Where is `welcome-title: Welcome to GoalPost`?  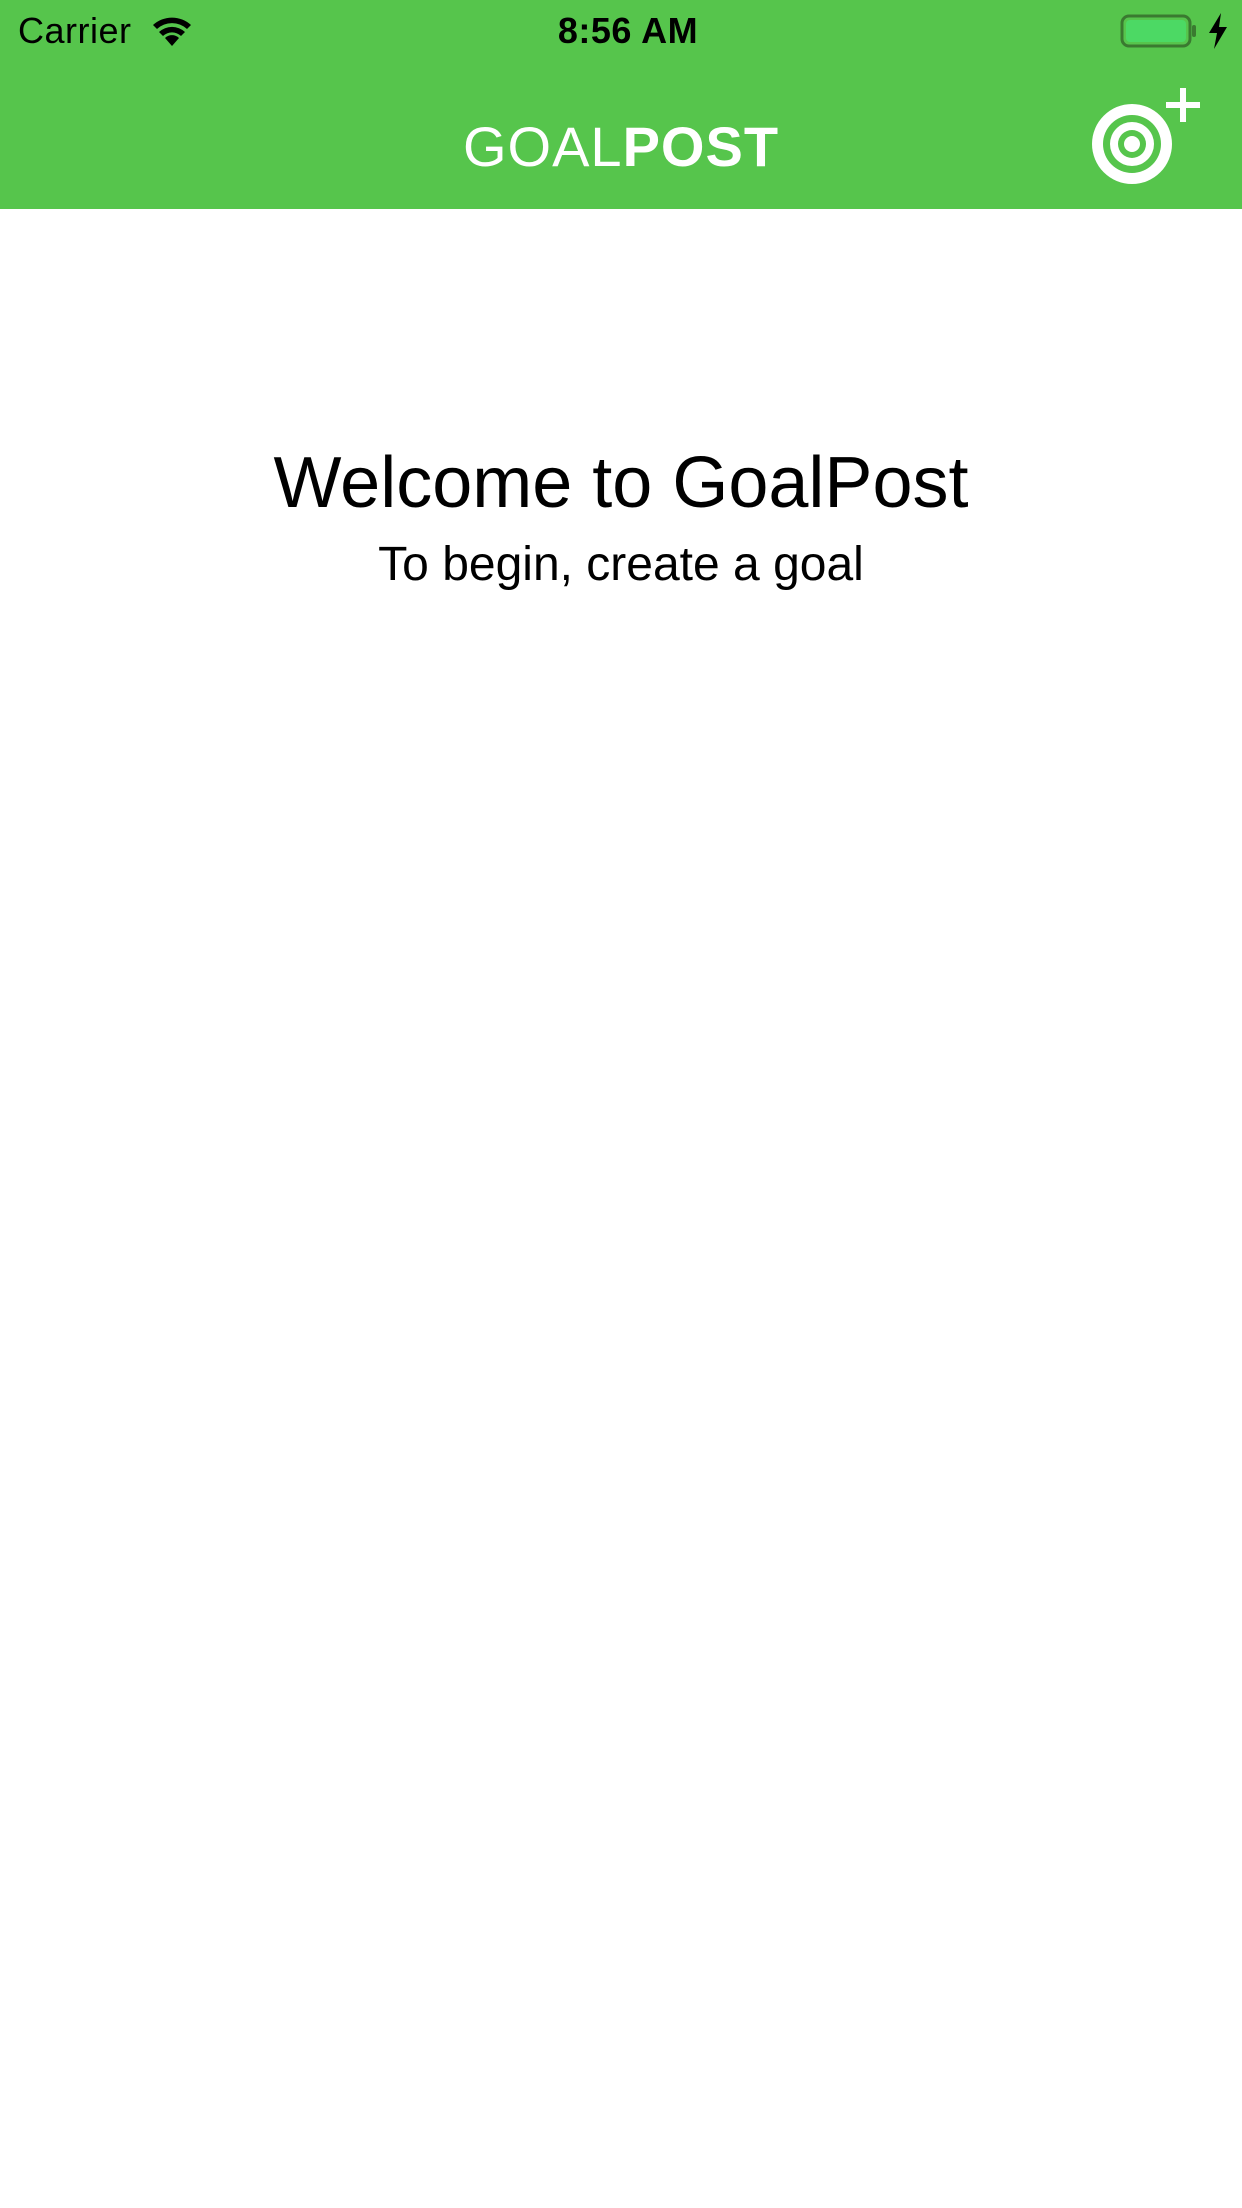
welcome-title: Welcome to GoalPost is located at coordinates (621, 483).